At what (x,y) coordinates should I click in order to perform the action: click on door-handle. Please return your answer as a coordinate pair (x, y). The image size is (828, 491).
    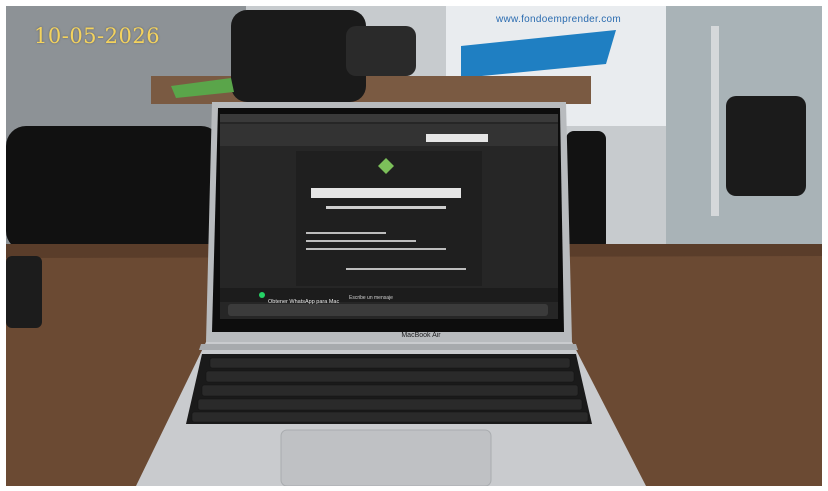
    Looking at the image, I should click on (715, 121).